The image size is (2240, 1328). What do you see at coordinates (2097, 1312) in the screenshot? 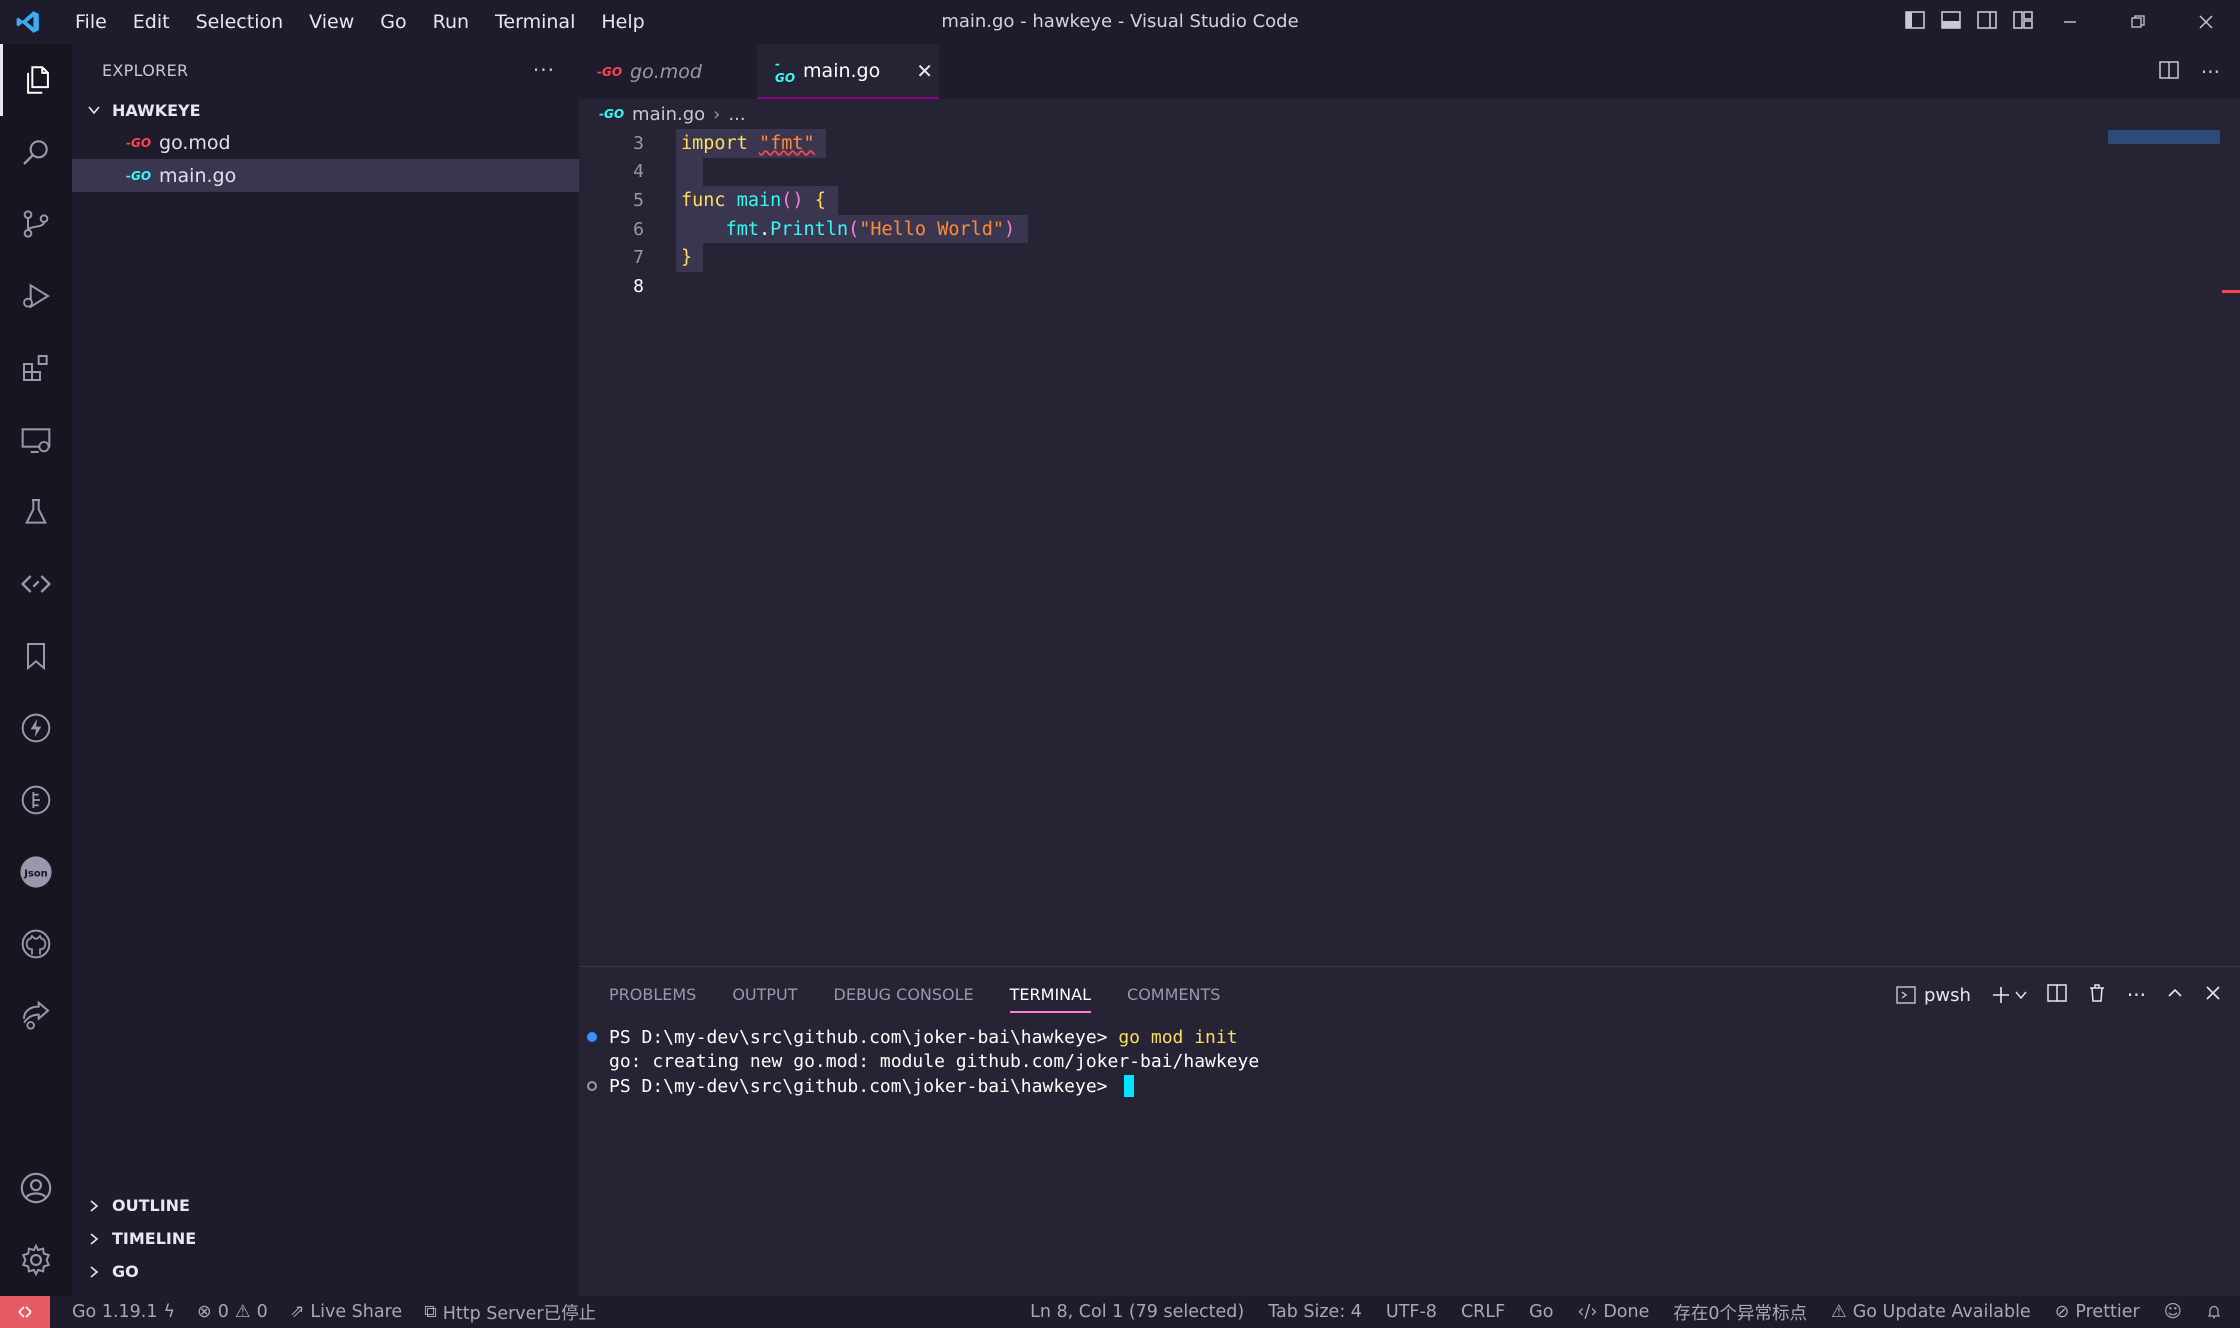
I see `prettier-status: ⊘ Prettier` at bounding box center [2097, 1312].